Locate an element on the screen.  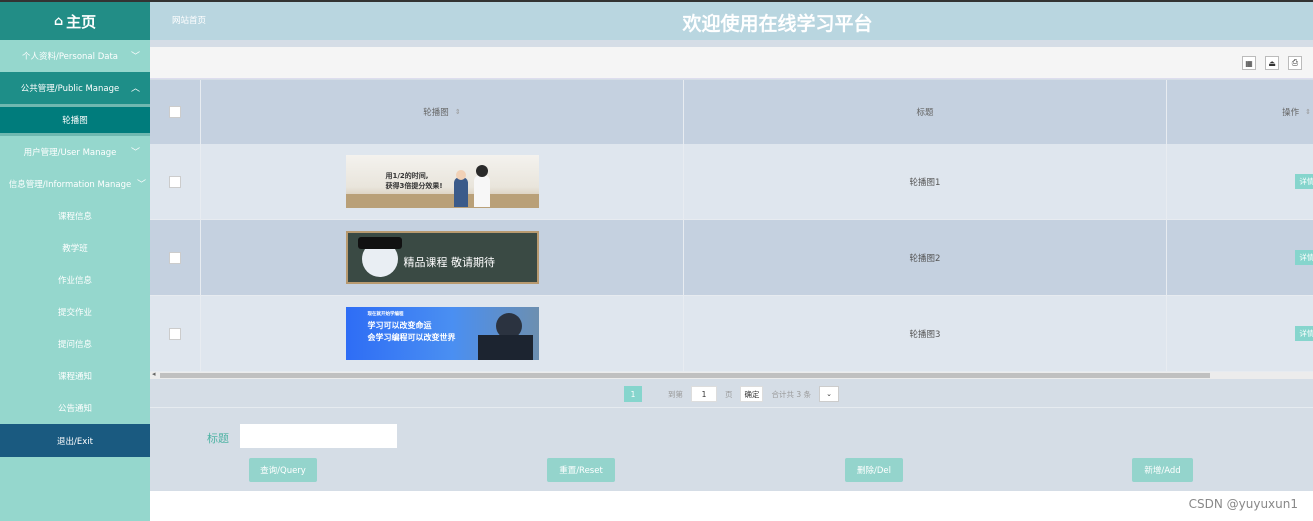
goto-page-input: 1 is located at coordinates (703, 394).